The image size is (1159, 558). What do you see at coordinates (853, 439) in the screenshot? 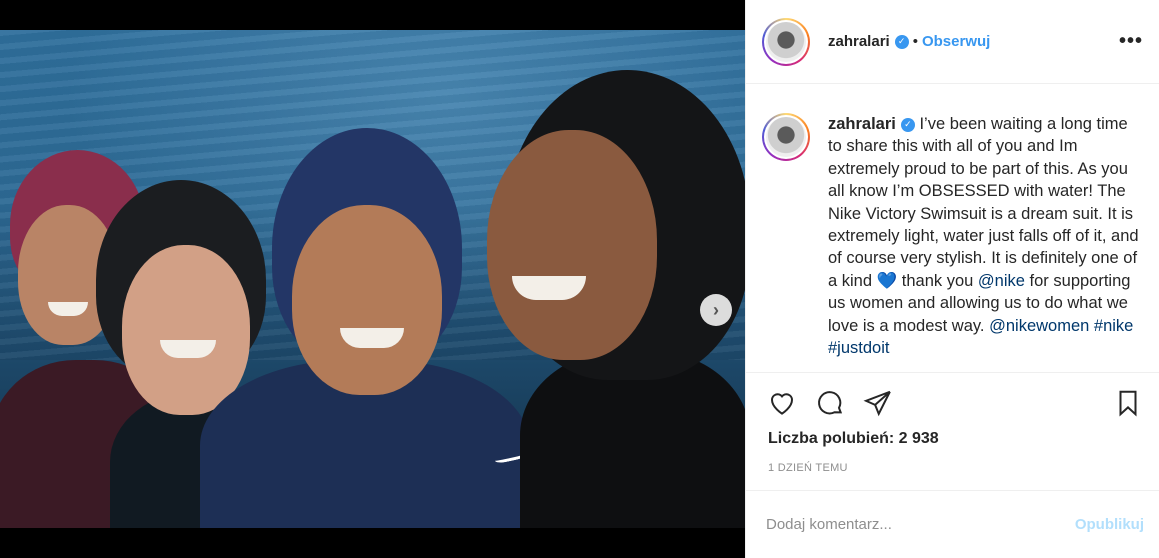
I see `likes-count: Liczba polubień: 2 938` at bounding box center [853, 439].